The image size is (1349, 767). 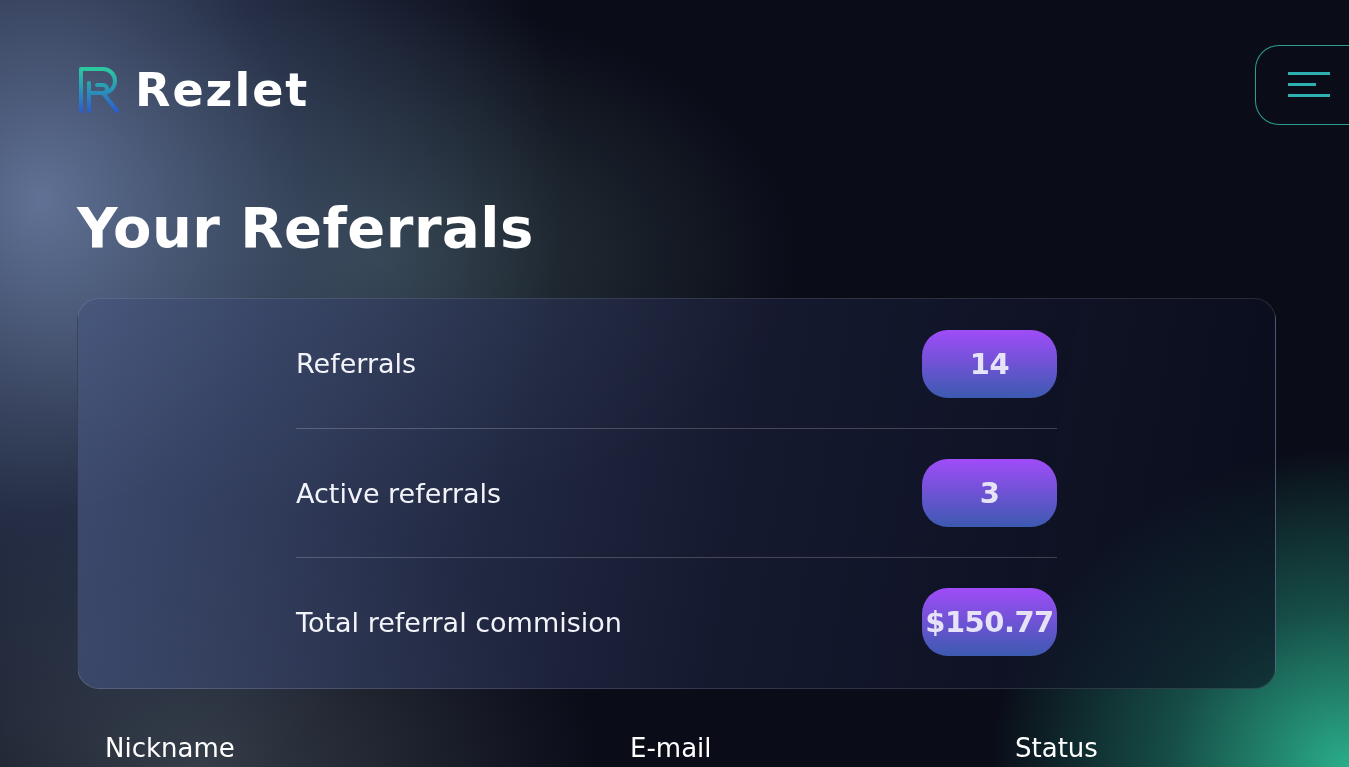 I want to click on brand-name: Rezlet, so click(x=222, y=90).